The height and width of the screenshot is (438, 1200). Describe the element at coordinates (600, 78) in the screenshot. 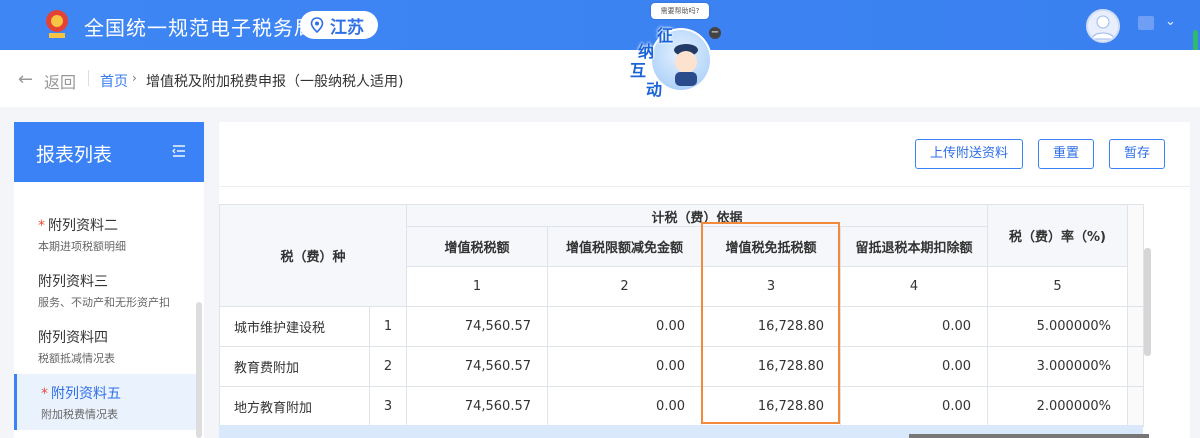

I see `breadcrumb: ← 返回 首页 › 增值税及附加税费申报（一般纳税人适用)` at that location.